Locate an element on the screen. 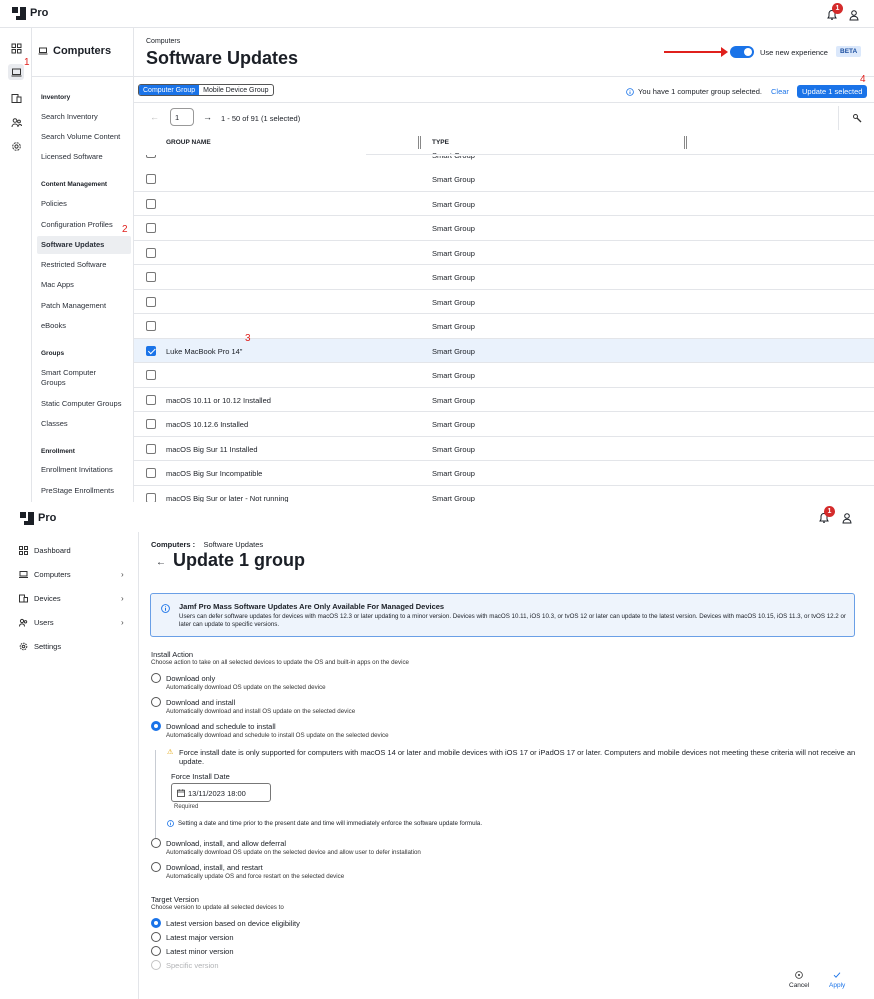 This screenshot has width=874, height=999. sidebar-item-policies: Policies is located at coordinates (54, 204).